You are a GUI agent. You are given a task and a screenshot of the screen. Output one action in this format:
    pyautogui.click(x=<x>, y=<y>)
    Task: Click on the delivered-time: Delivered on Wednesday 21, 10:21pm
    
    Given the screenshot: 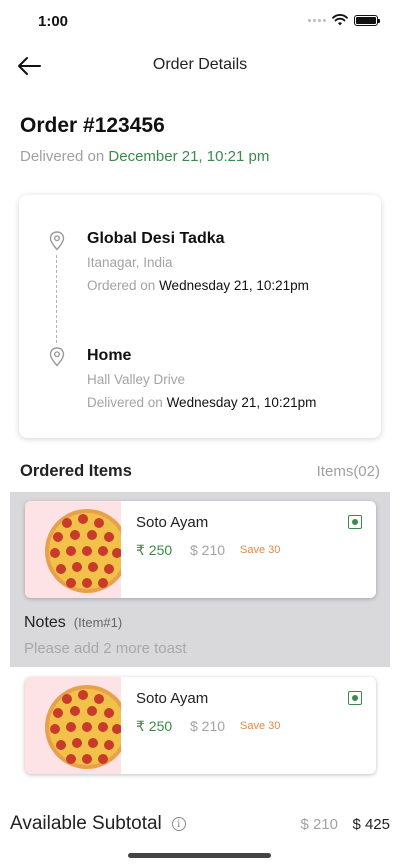 What is the action you would take?
    pyautogui.click(x=201, y=402)
    